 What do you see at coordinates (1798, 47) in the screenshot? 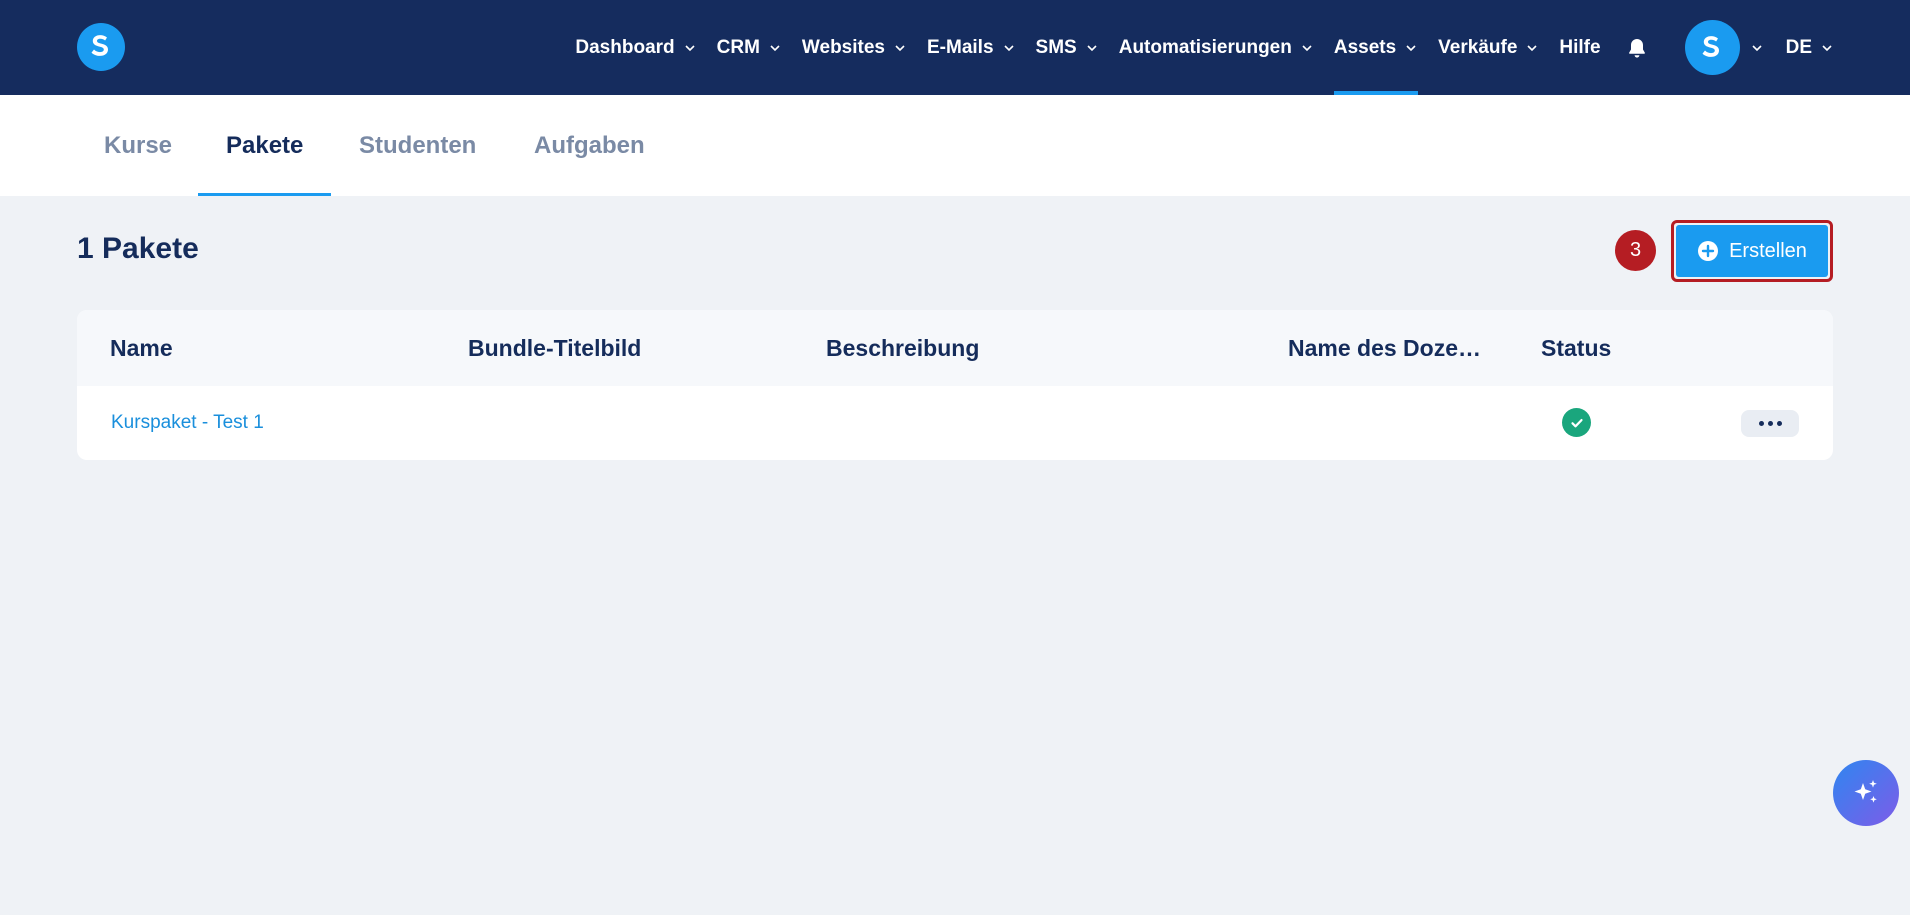
I see `language-label: DE` at bounding box center [1798, 47].